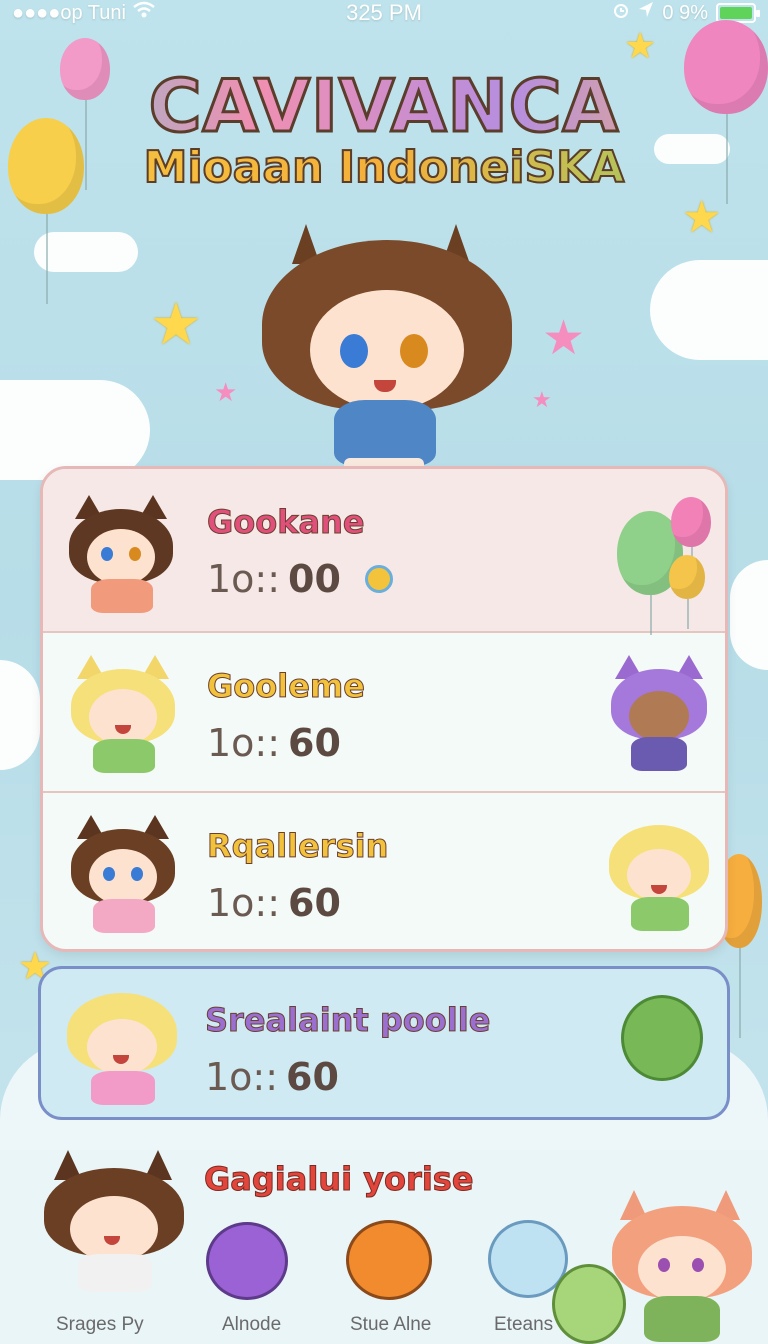  Describe the element at coordinates (384, 106) in the screenshot. I see `app-title: CAVIVANCA` at that location.